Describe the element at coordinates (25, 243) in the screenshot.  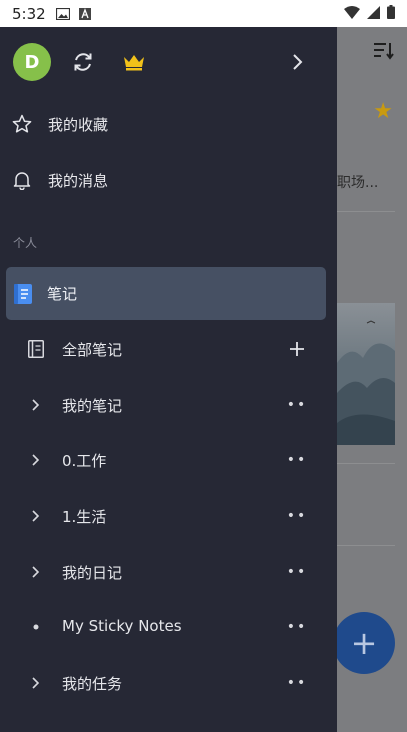
I see `section-title: 个人` at that location.